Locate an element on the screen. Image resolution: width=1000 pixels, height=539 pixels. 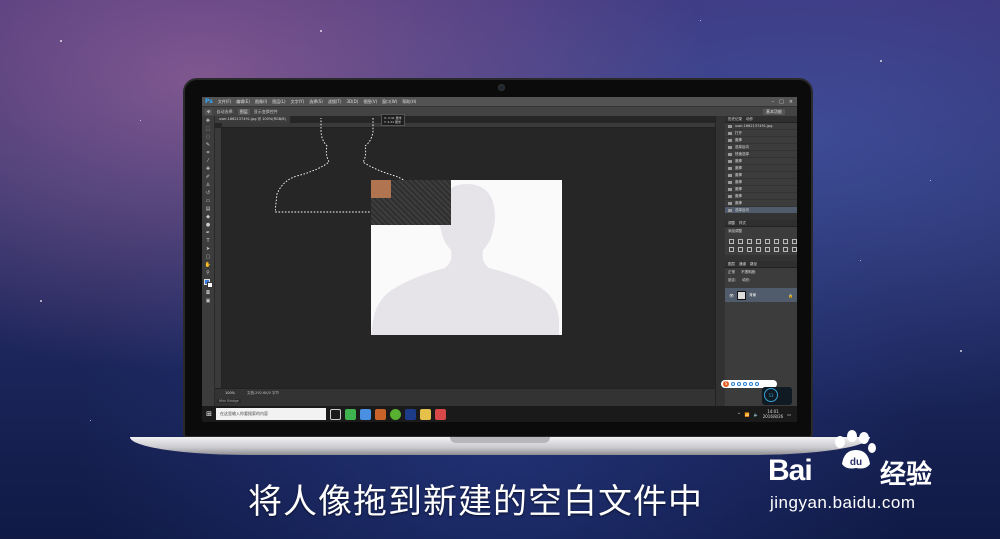
history-item: 选择反向 is located at coordinates (761, 147).